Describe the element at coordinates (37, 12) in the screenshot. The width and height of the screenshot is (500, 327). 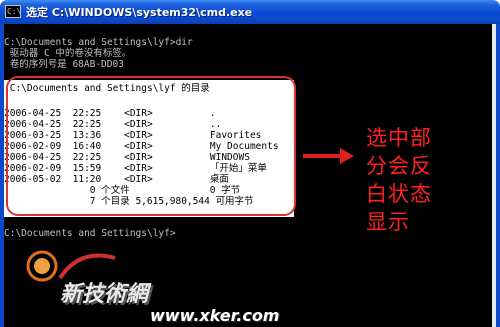
I see `title-select-prefix: 选定` at that location.